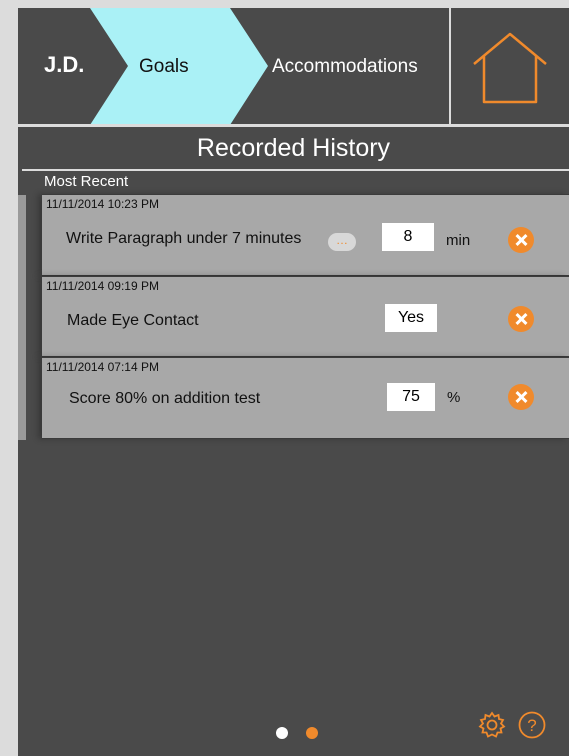 The height and width of the screenshot is (756, 569). What do you see at coordinates (102, 204) in the screenshot?
I see `record-timestamp: 11/11/2014 10:23 PM` at bounding box center [102, 204].